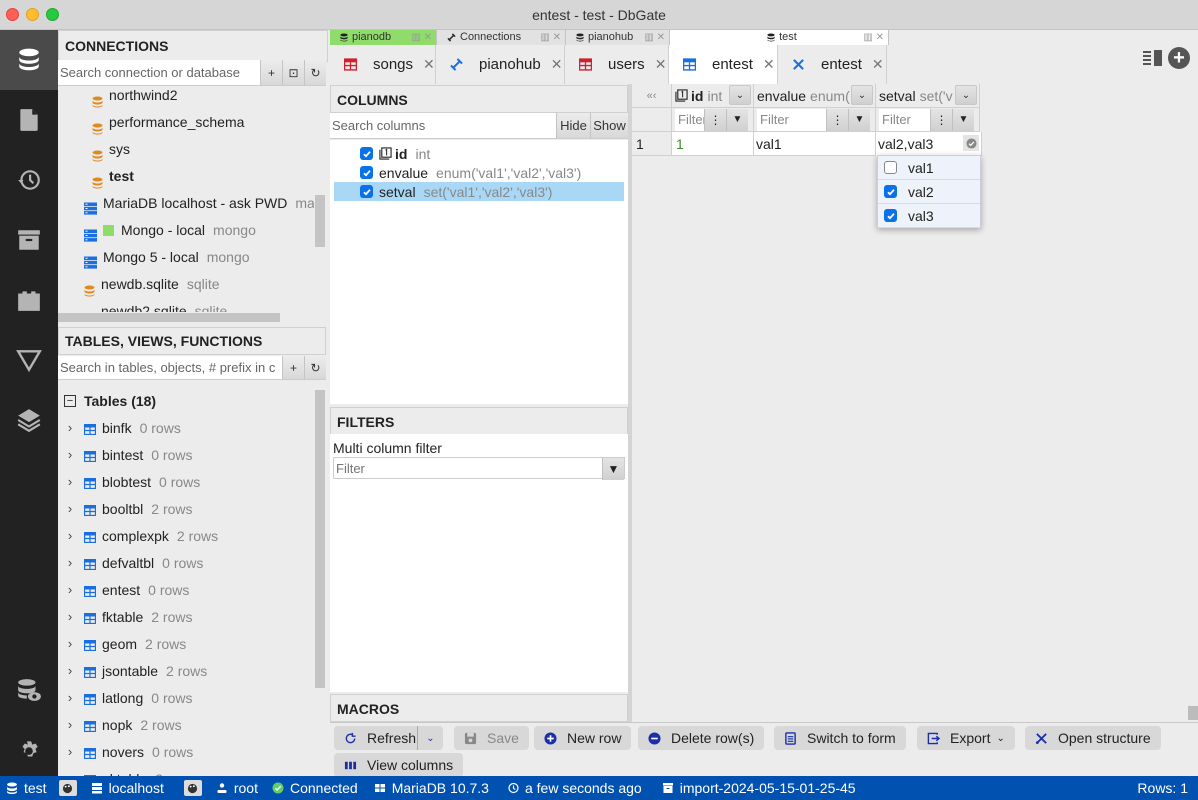 This screenshot has width=1198, height=800. What do you see at coordinates (125, 454) in the screenshot?
I see `table-item: › bintest 0 rows` at bounding box center [125, 454].